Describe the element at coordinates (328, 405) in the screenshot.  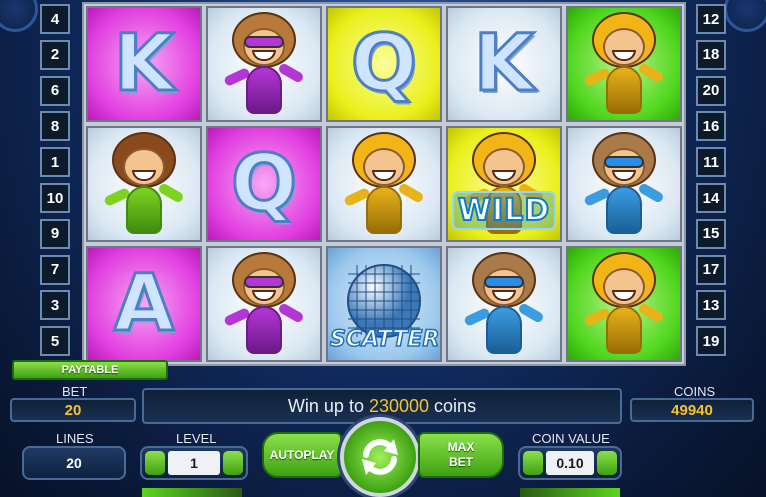
I see `win-message-prefix: Win up to` at that location.